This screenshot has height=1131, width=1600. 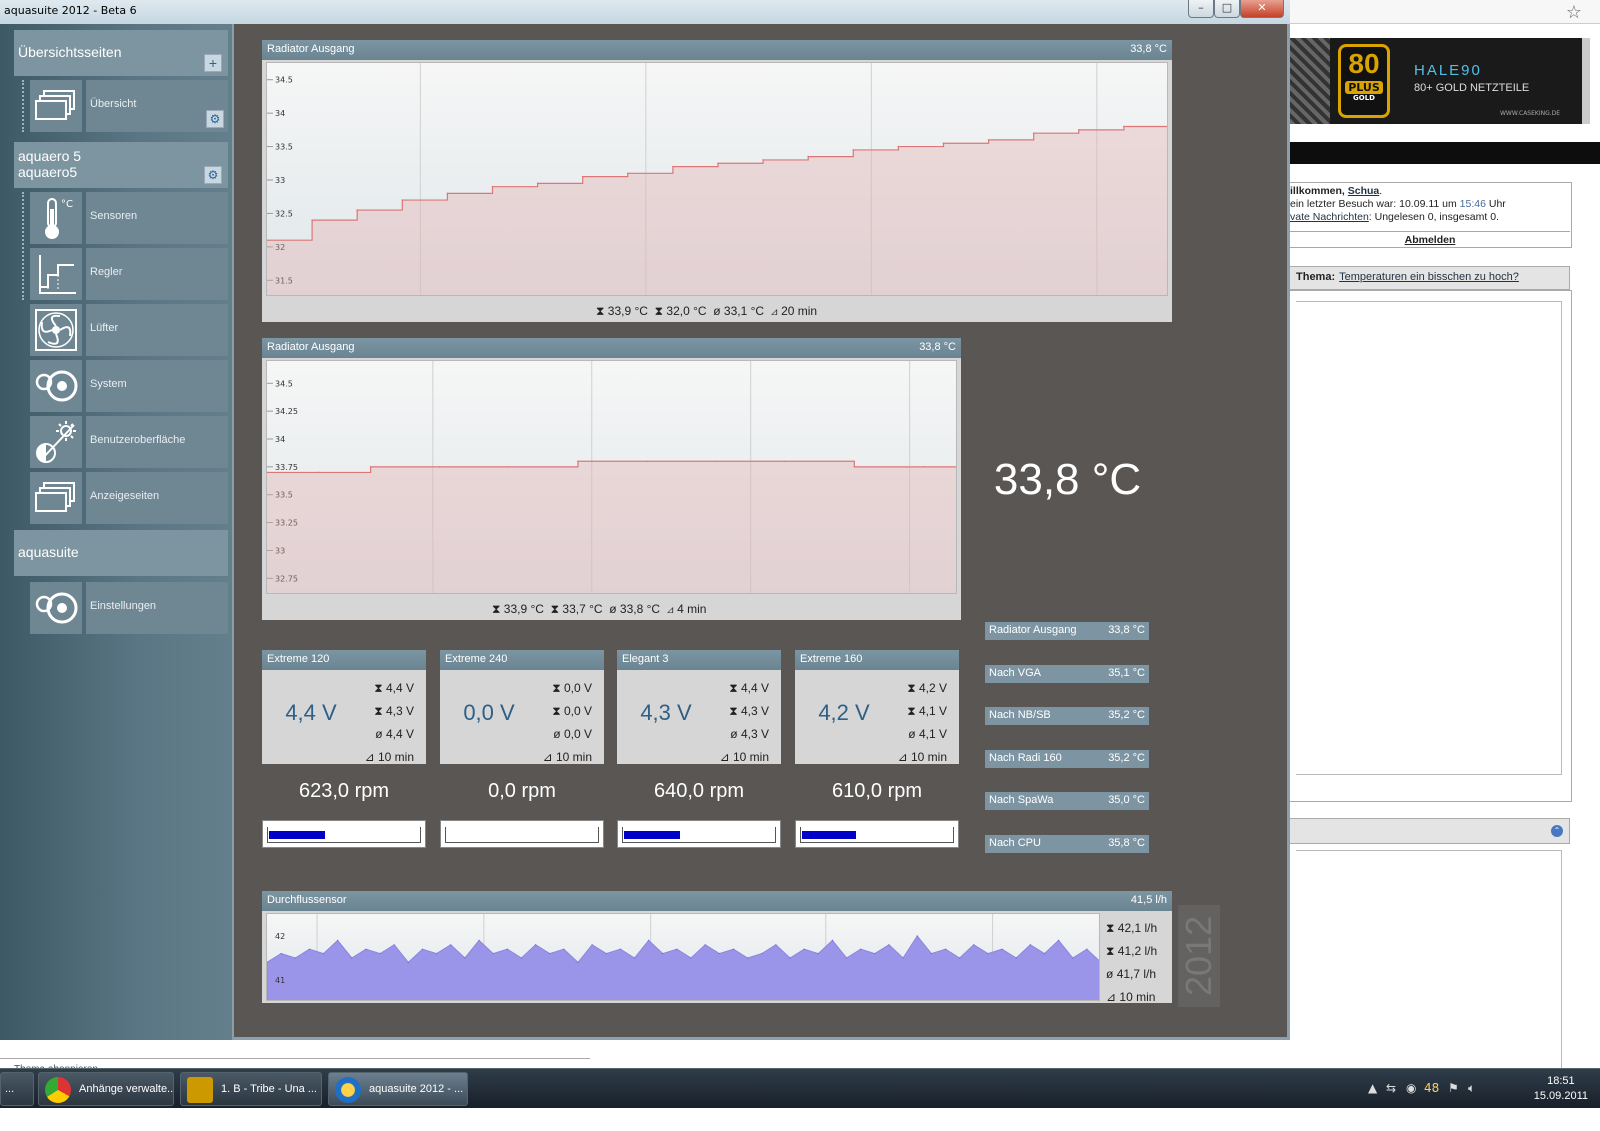 What do you see at coordinates (70, 52) in the screenshot?
I see `section-title: Übersichtsseiten` at bounding box center [70, 52].